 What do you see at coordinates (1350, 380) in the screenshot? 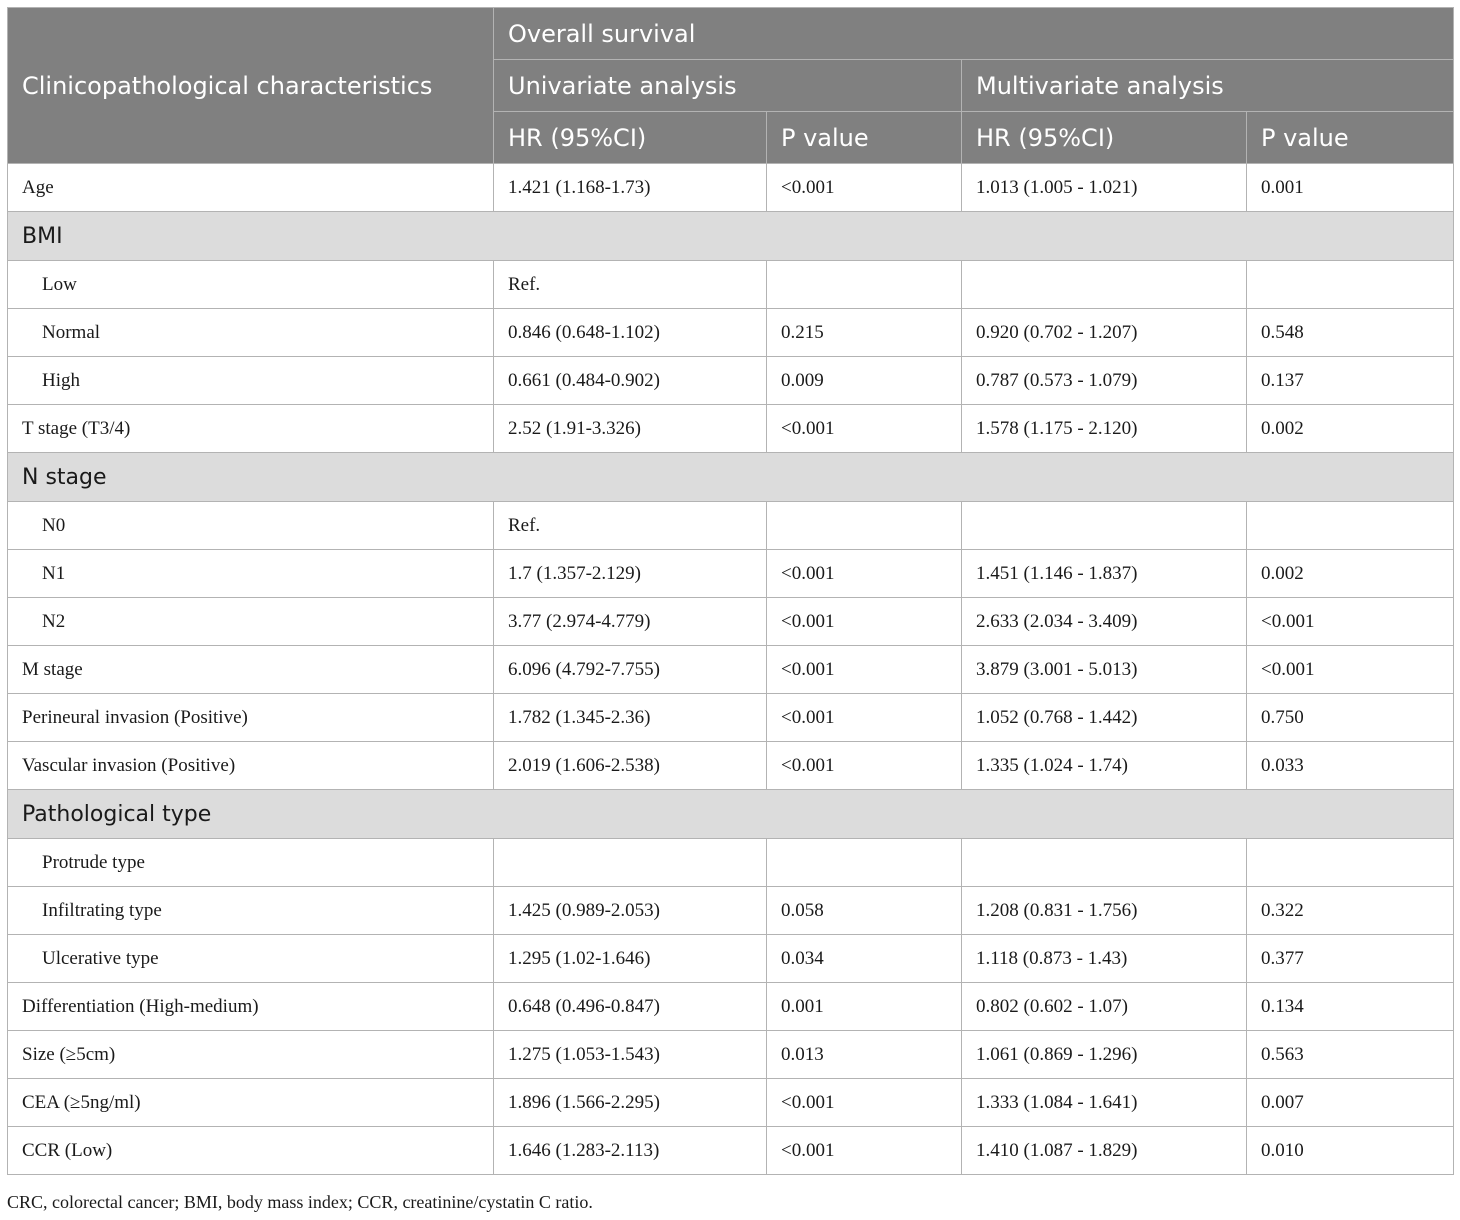
I see `multivariate-p-cell: 0.137` at bounding box center [1350, 380].